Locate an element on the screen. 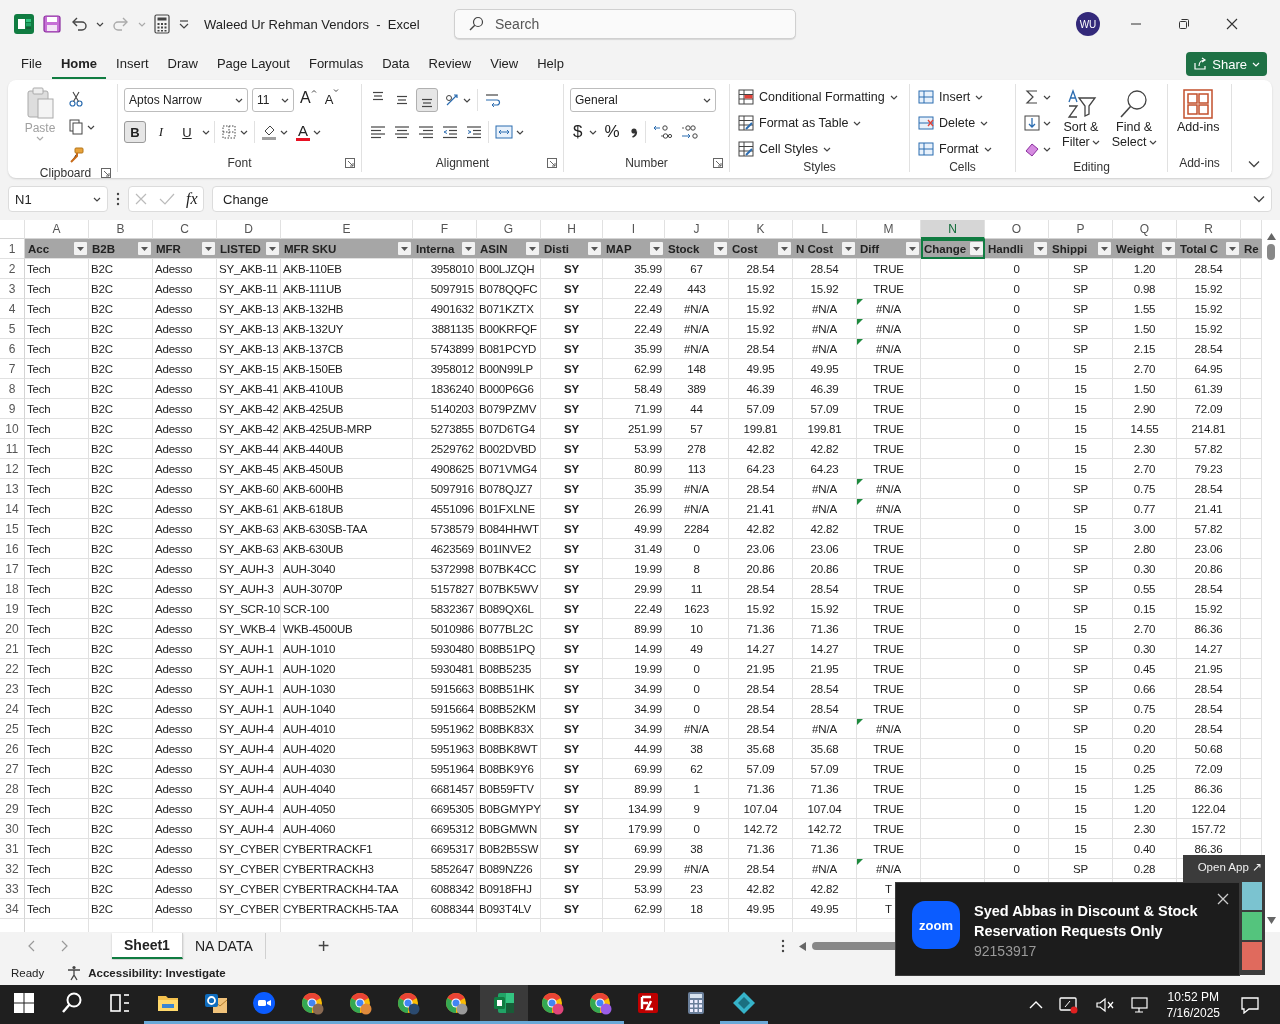  table-cell: SY_WKB-4 is located at coordinates (249, 629).